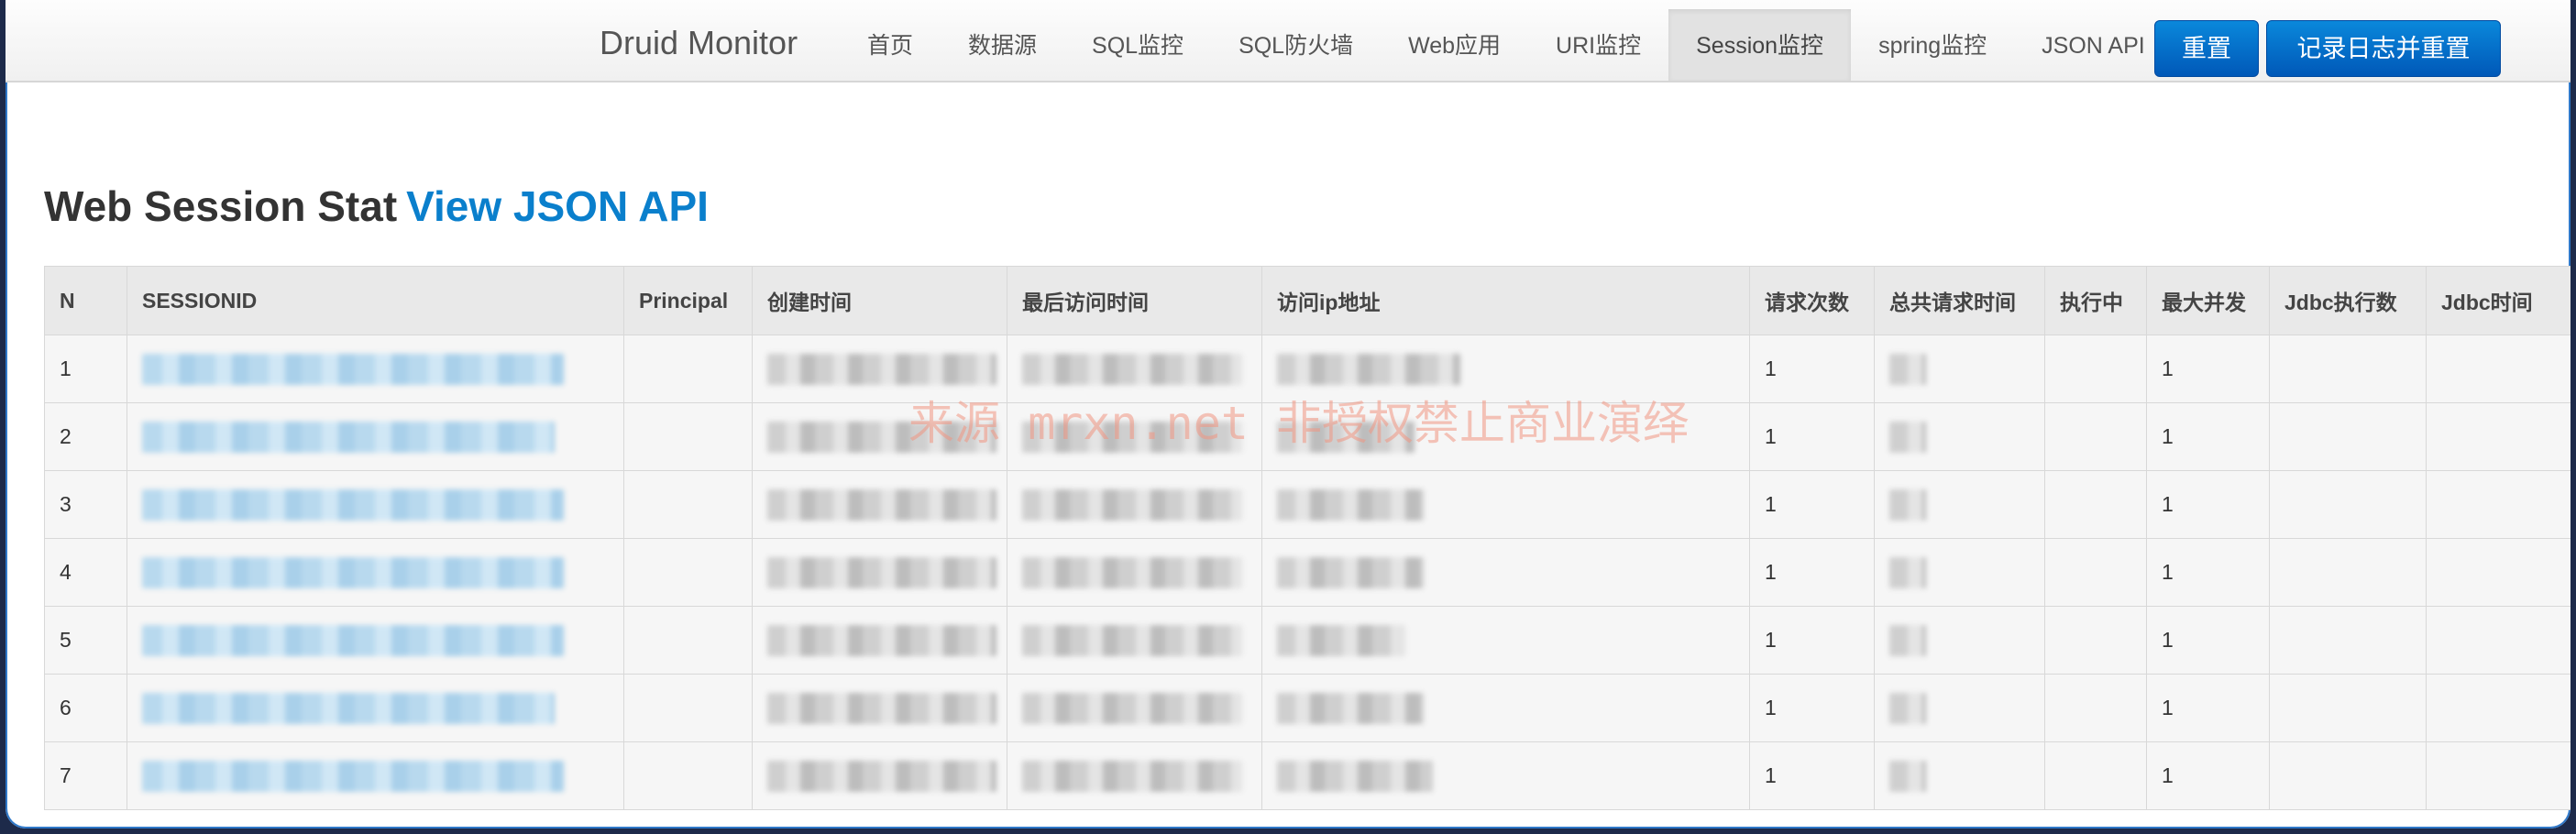 The image size is (2576, 834). I want to click on col-header-n: N, so click(85, 300).